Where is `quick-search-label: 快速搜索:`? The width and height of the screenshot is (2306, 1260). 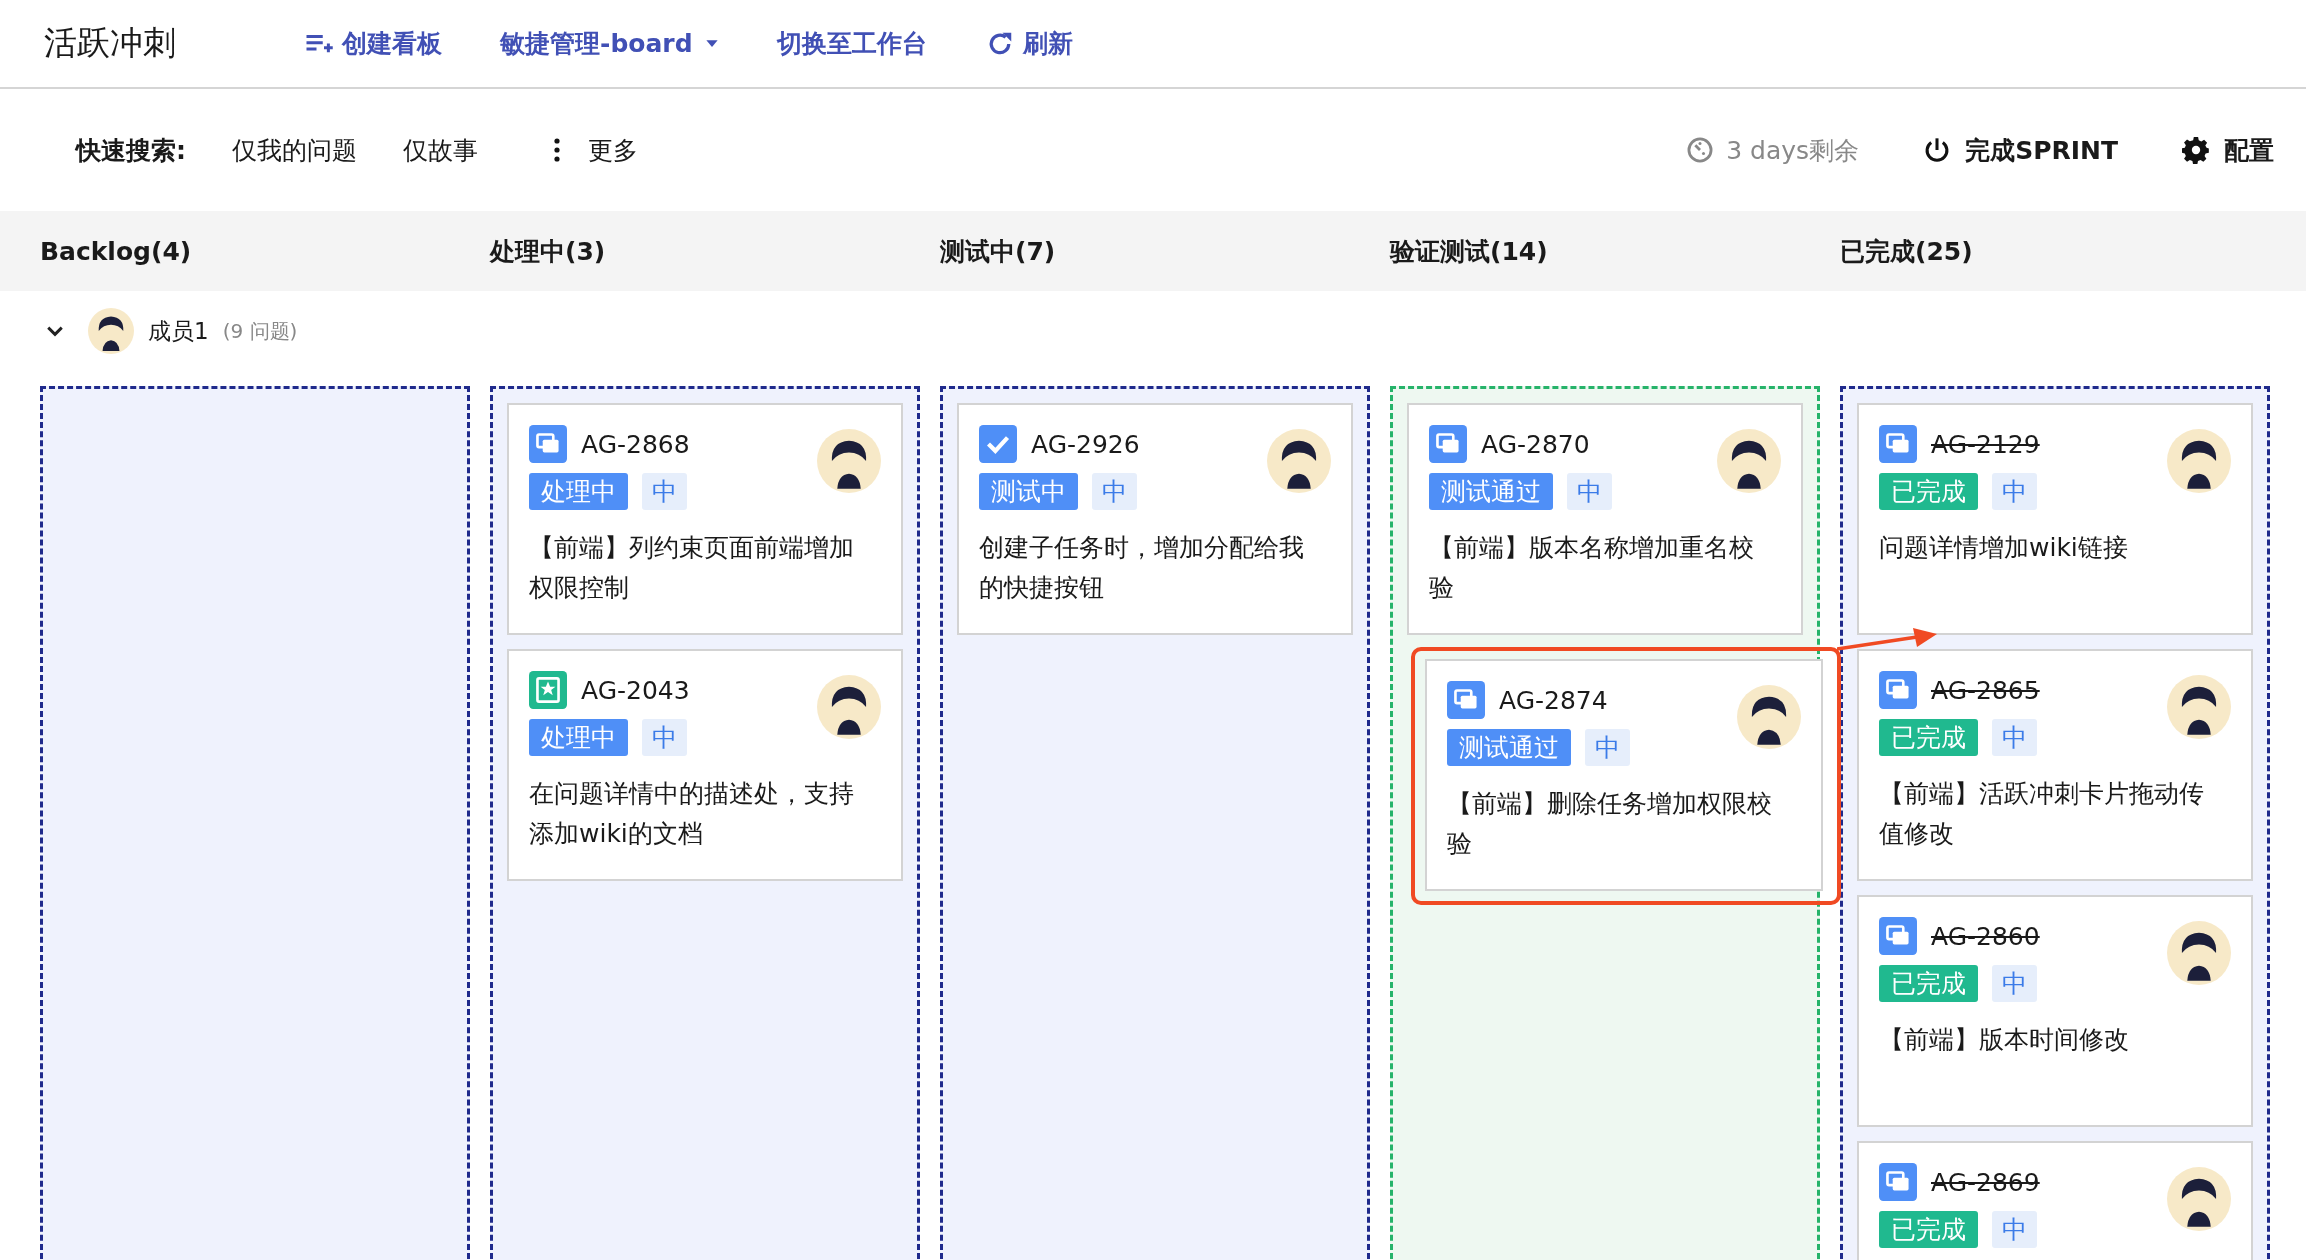 quick-search-label: 快速搜索: is located at coordinates (131, 150).